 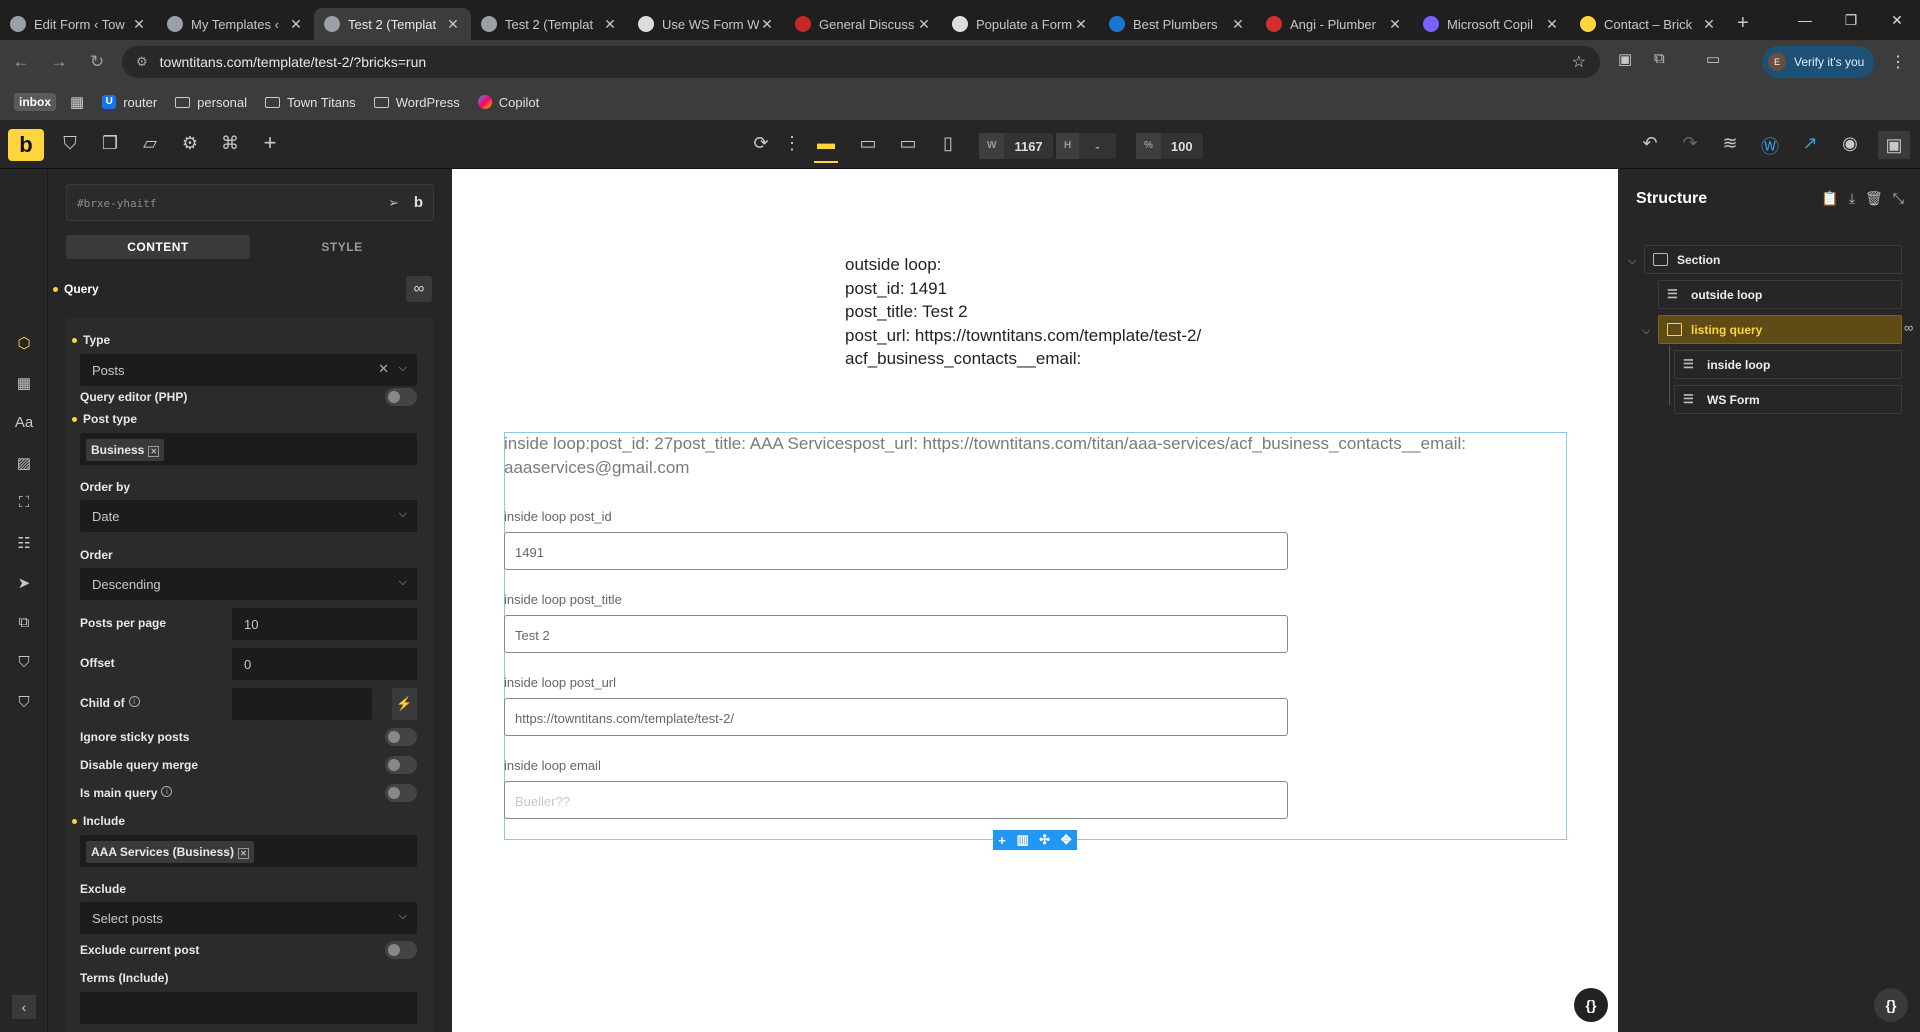 What do you see at coordinates (150, 143) in the screenshot?
I see `folder-icon: ▱` at bounding box center [150, 143].